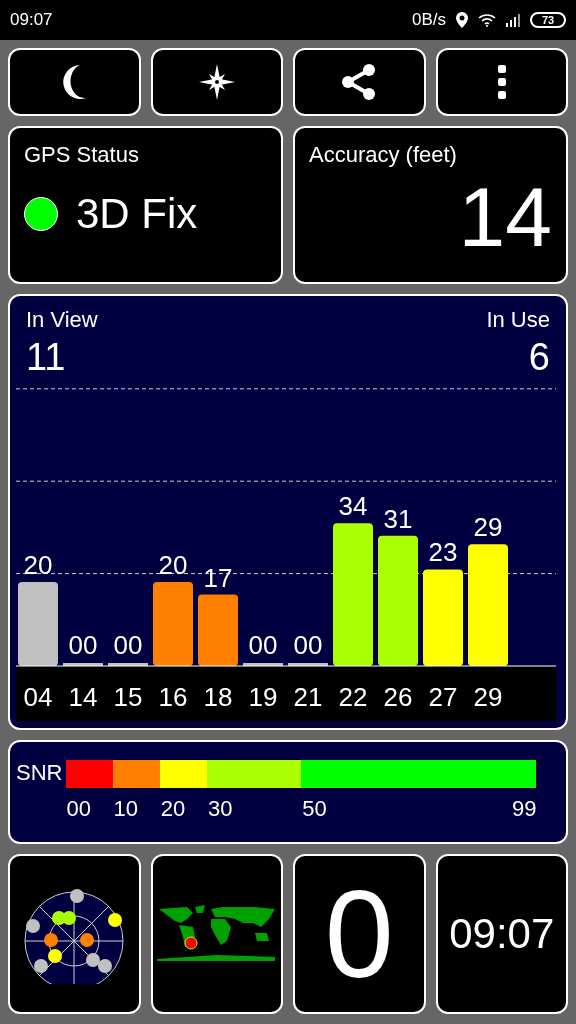  What do you see at coordinates (443, 697) in the screenshot?
I see `satellite-id-label: 27` at bounding box center [443, 697].